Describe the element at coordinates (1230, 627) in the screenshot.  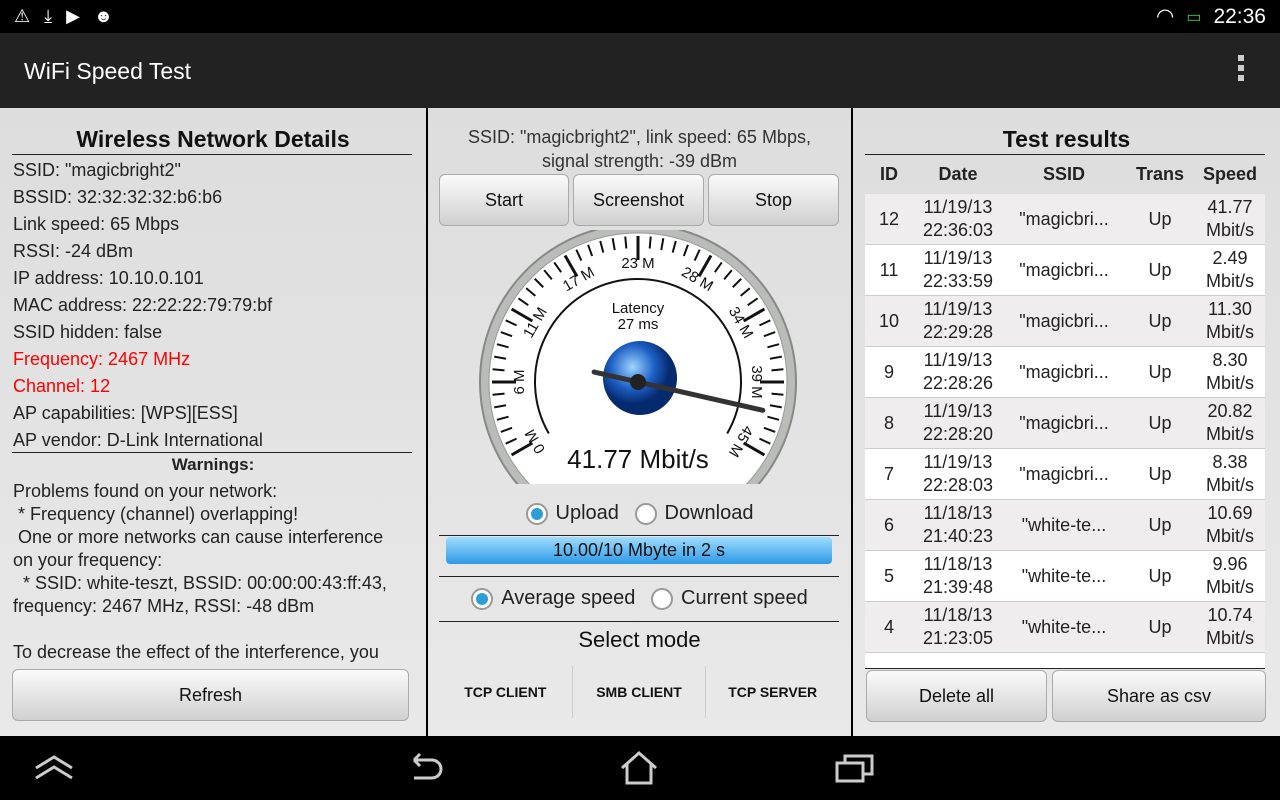
I see `cell-speed: 10.74 Mbit/s` at that location.